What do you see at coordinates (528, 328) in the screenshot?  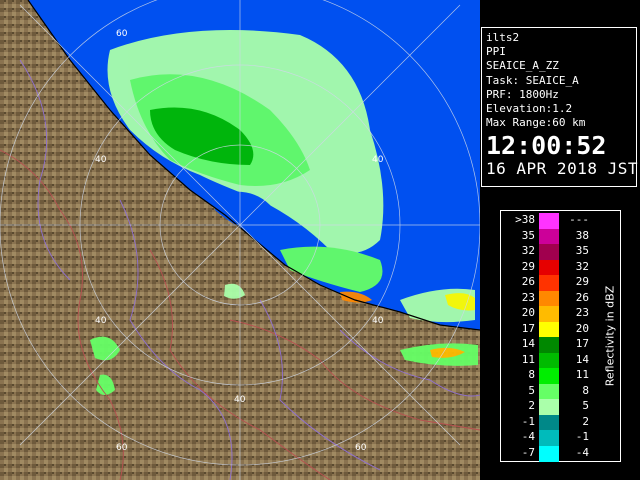 I see `legend-low-value: 17` at bounding box center [528, 328].